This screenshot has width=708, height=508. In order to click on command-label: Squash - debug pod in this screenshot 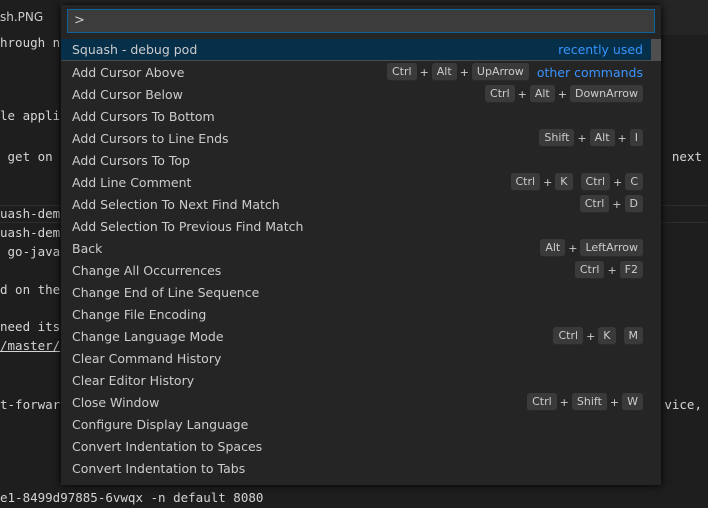, I will do `click(135, 49)`.